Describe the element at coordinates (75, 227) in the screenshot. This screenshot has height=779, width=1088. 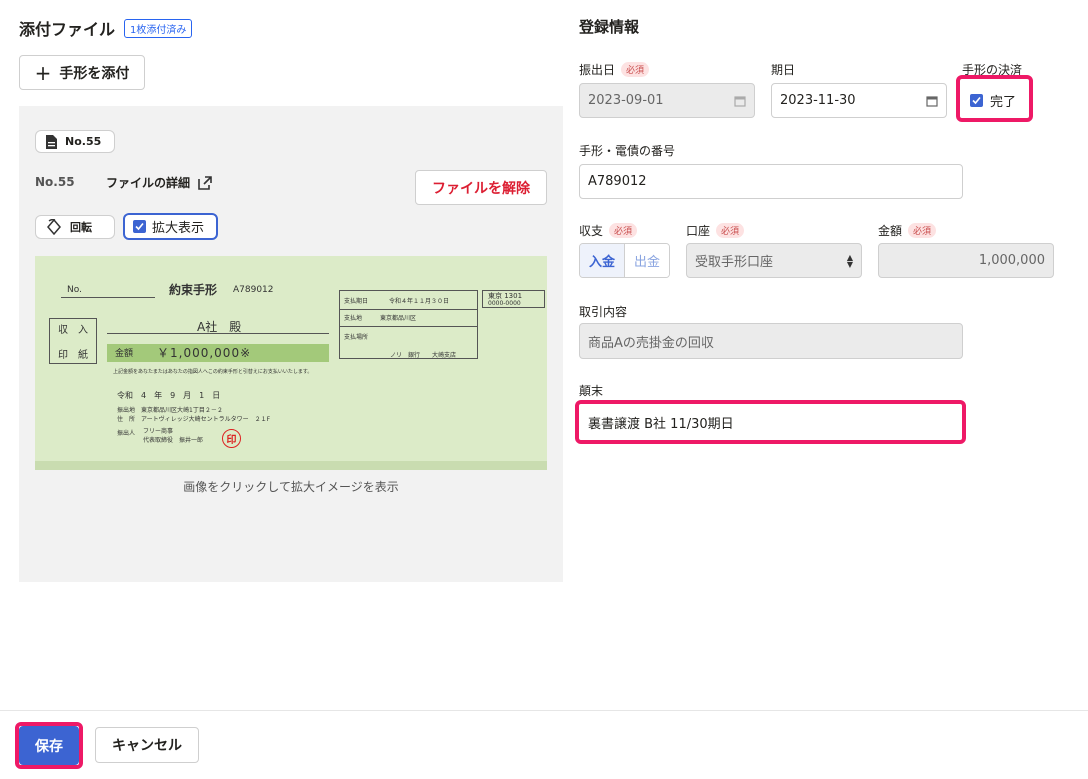
I see `rotate-button: 回転` at that location.